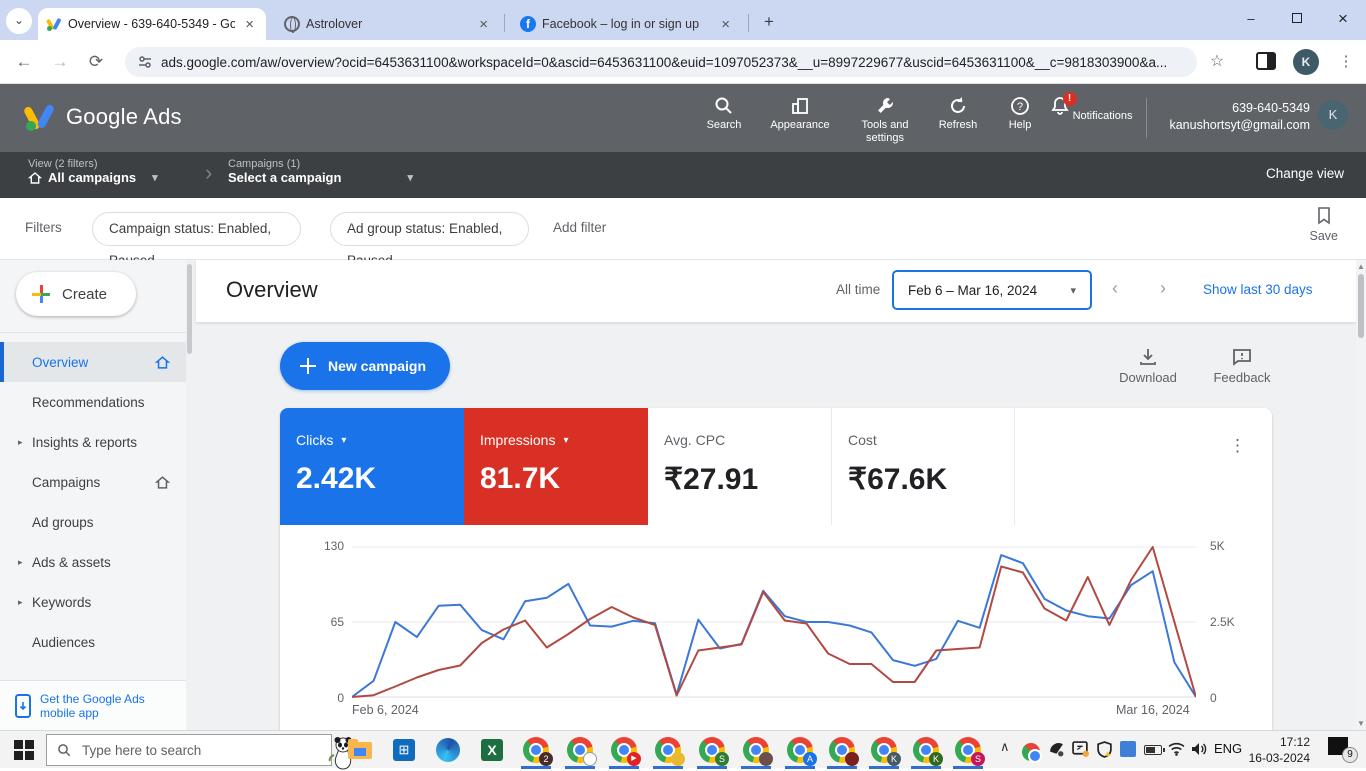 This screenshot has width=1366, height=771. Describe the element at coordinates (93, 362) in the screenshot. I see `sidebar-item-overview: Overview` at that location.